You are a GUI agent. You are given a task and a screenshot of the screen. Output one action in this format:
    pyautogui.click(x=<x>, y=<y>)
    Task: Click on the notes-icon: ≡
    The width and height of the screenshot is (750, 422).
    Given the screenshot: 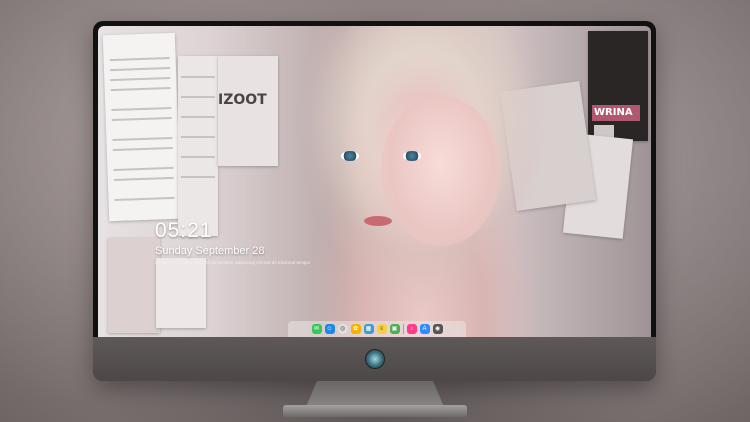 What is the action you would take?
    pyautogui.click(x=381, y=329)
    